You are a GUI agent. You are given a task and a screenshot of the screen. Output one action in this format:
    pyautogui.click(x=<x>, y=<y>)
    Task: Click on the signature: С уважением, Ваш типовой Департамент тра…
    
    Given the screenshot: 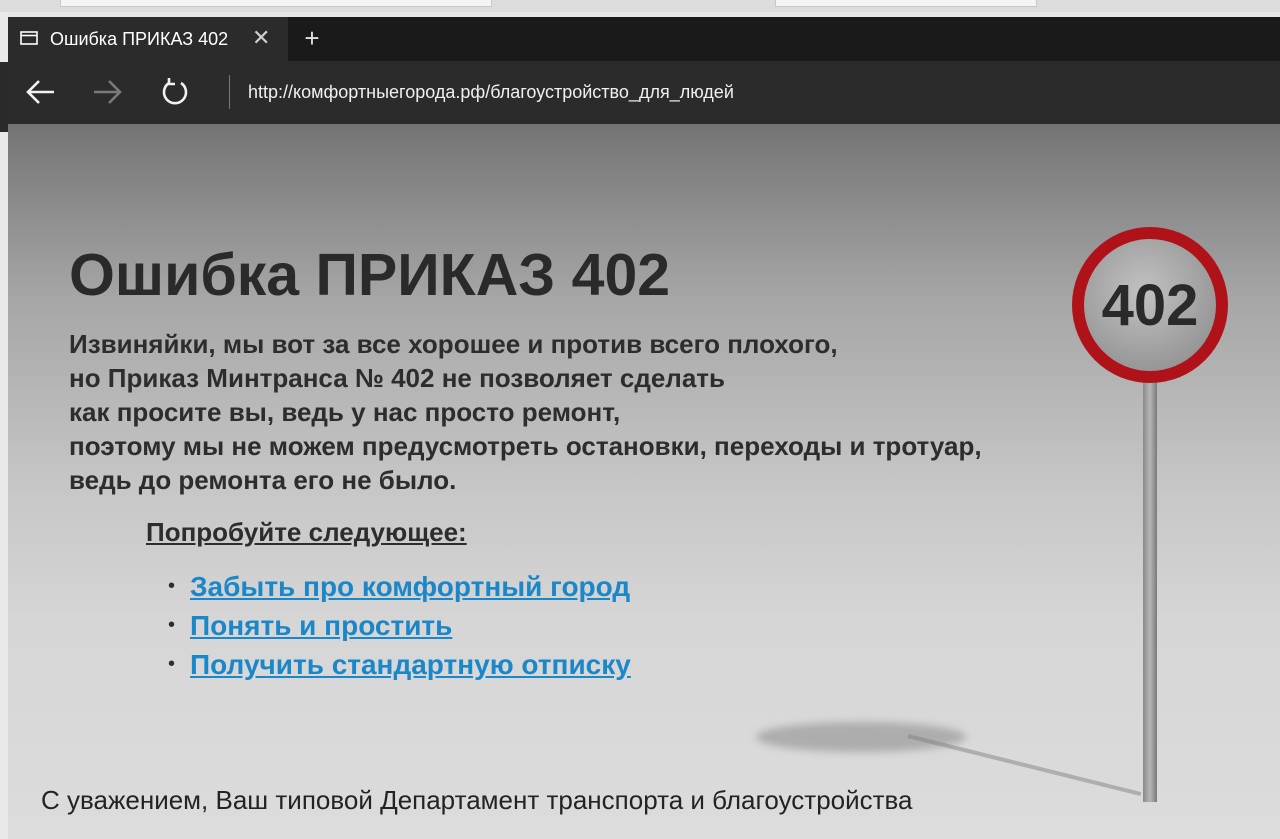 What is the action you would take?
    pyautogui.click(x=477, y=800)
    